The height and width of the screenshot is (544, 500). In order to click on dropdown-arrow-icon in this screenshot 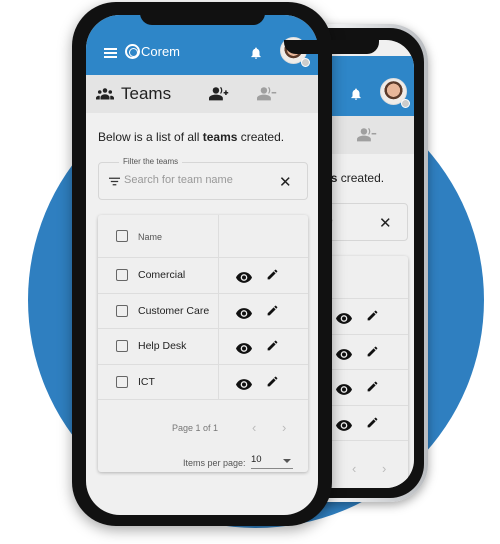, I will do `click(287, 461)`.